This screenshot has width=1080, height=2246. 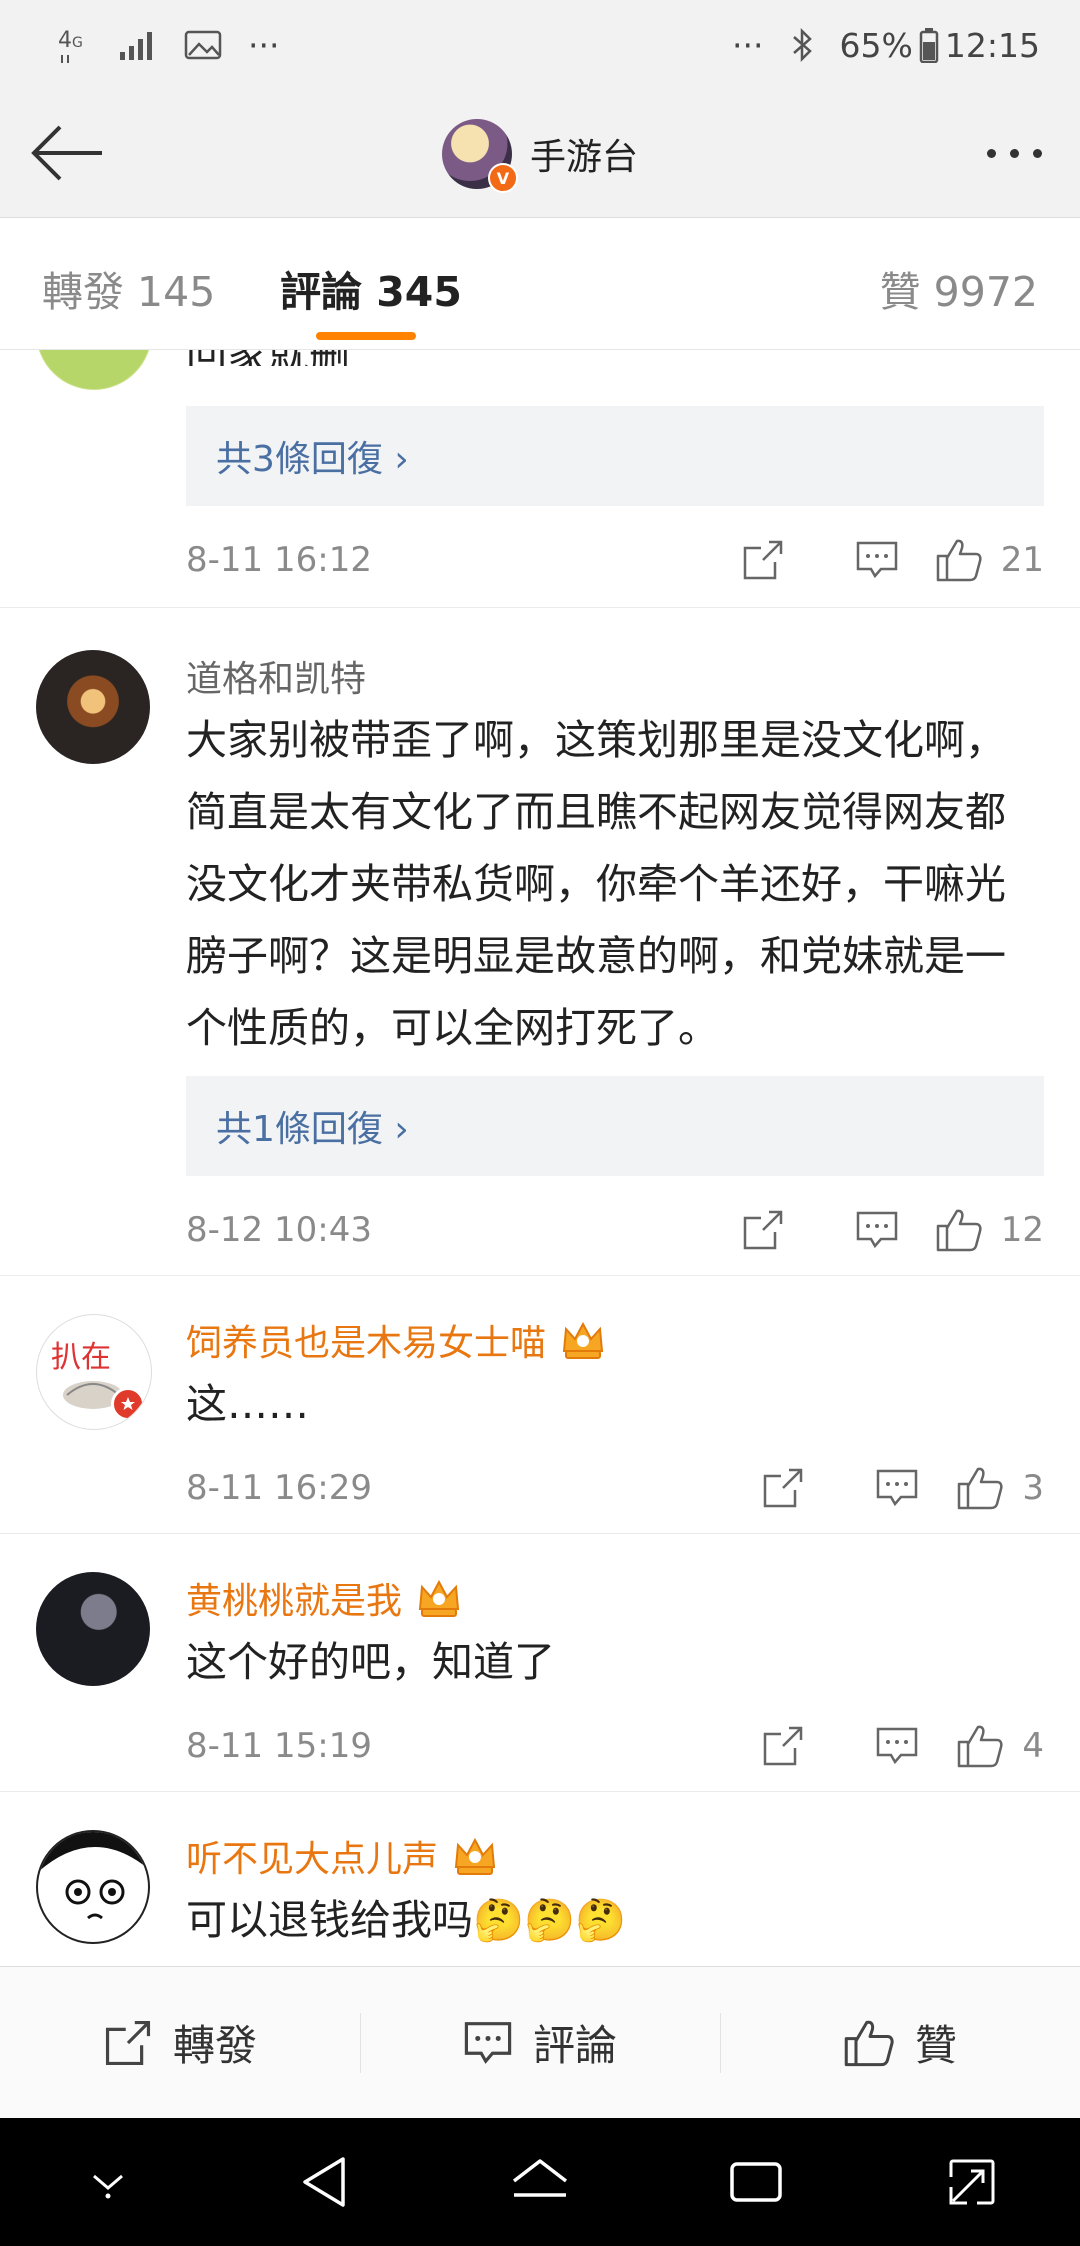 What do you see at coordinates (1033, 1746) in the screenshot?
I see `like-count: 4` at bounding box center [1033, 1746].